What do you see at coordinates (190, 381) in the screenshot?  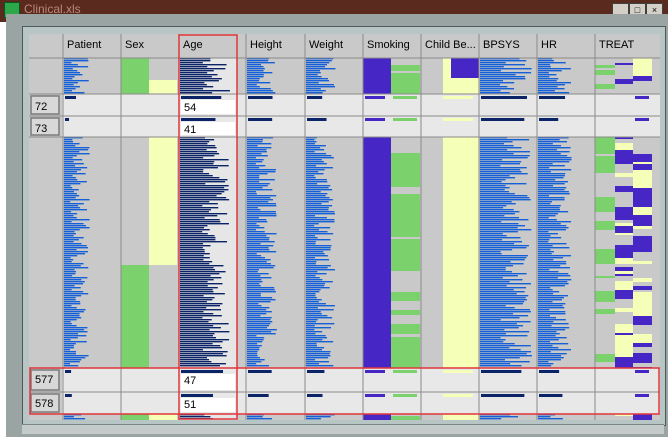 I see `age-value-577: 47` at bounding box center [190, 381].